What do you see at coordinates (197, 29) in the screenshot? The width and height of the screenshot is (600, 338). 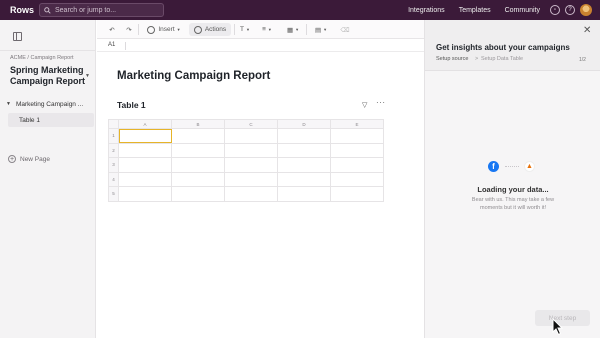 I see `actions-icon` at bounding box center [197, 29].